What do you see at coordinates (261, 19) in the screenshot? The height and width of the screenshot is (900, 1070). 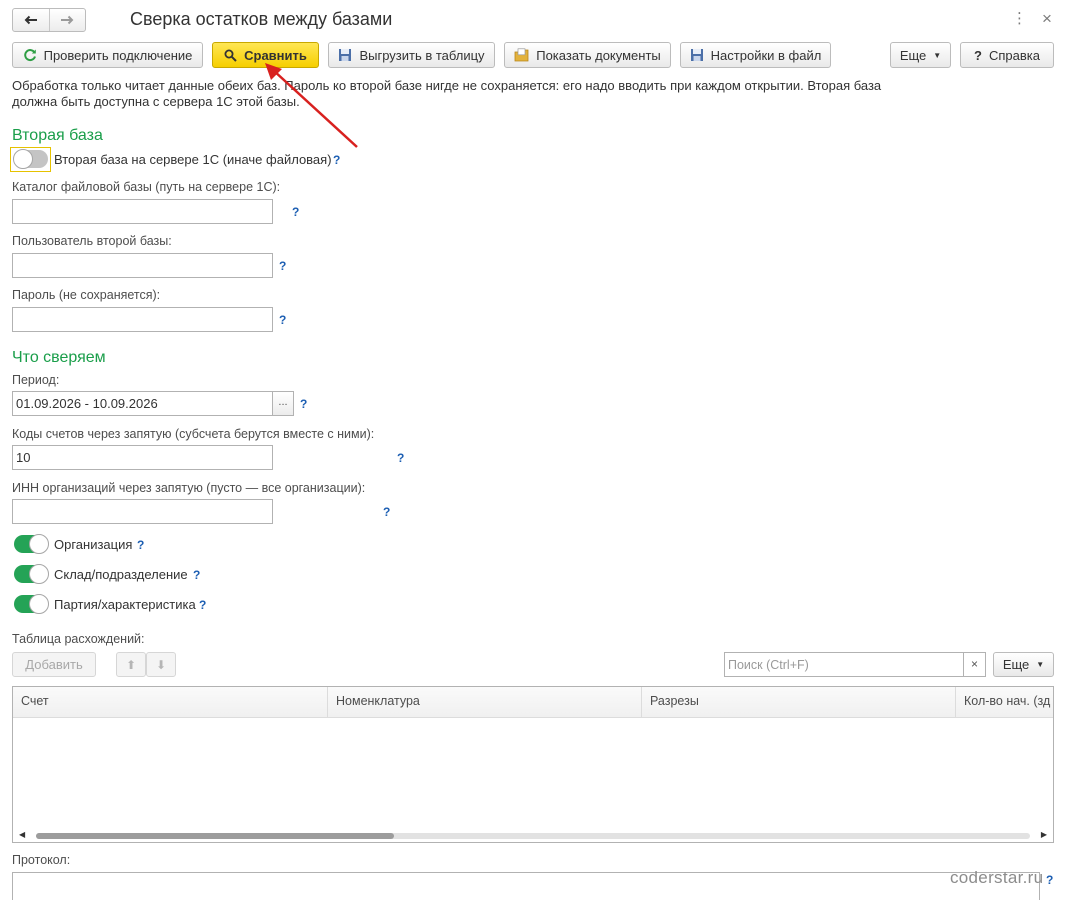 I see `window-title: Сверка остатков между базами` at bounding box center [261, 19].